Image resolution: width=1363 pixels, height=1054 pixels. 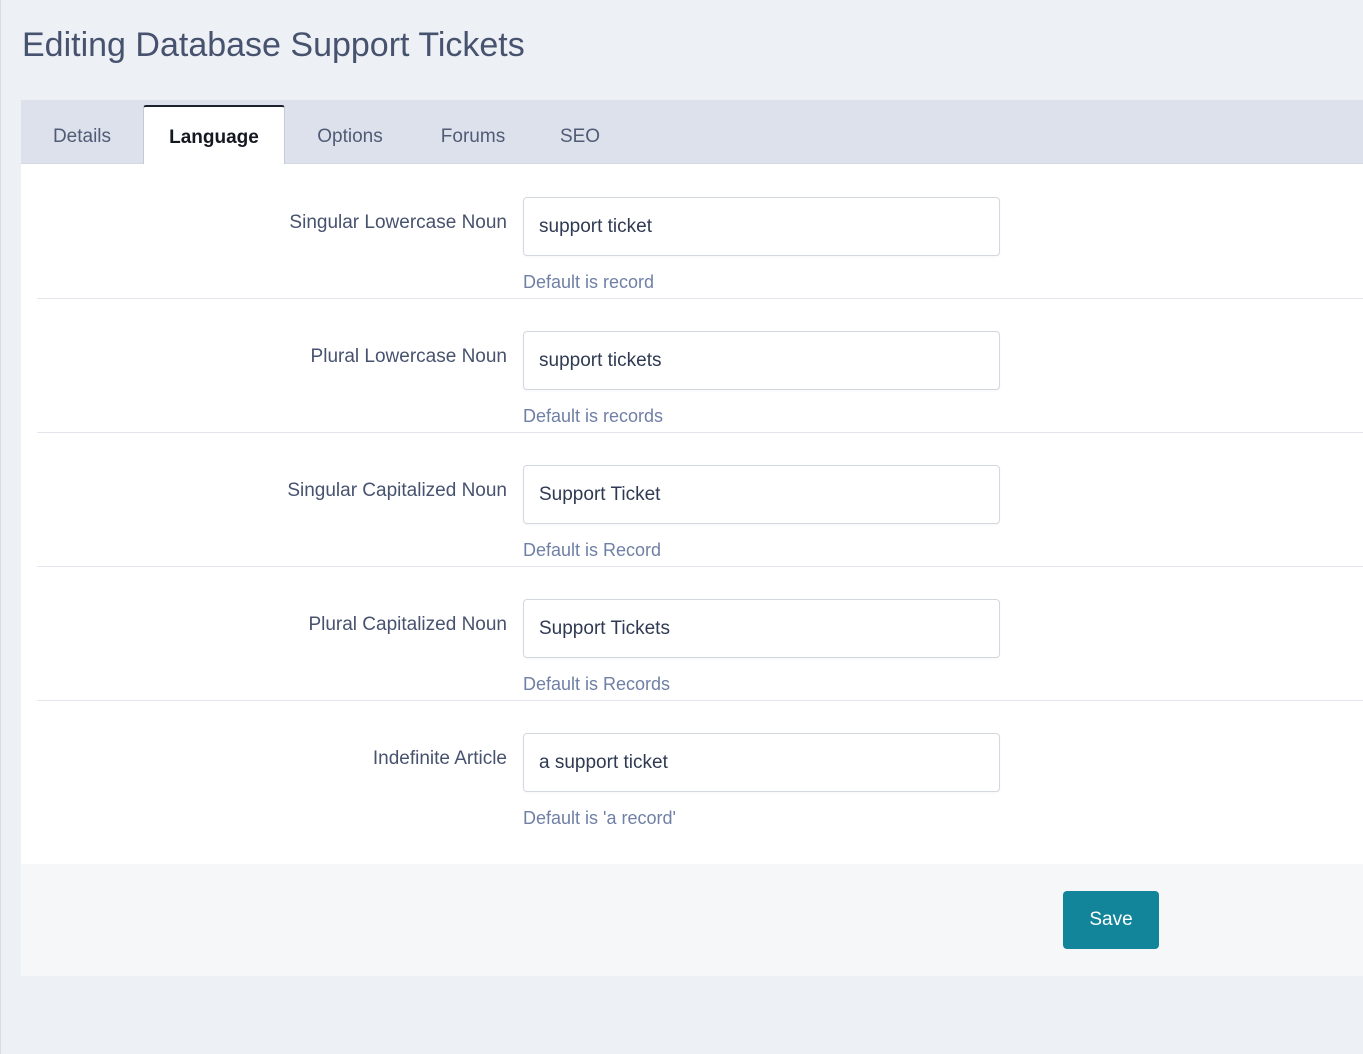 I want to click on plural-lowercase-noun-input, so click(x=761, y=360).